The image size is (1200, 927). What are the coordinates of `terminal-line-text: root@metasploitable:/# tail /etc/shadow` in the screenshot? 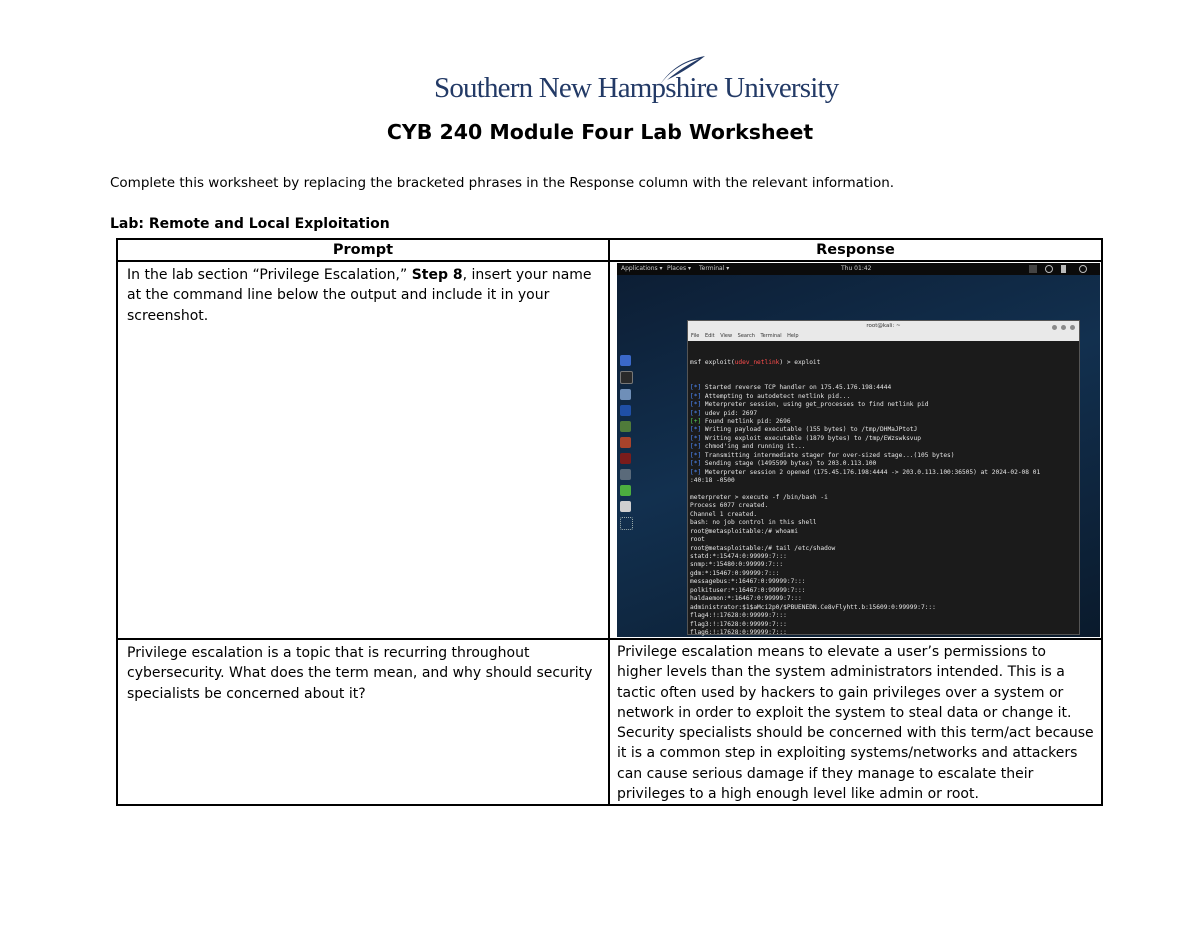 It's located at (763, 548).